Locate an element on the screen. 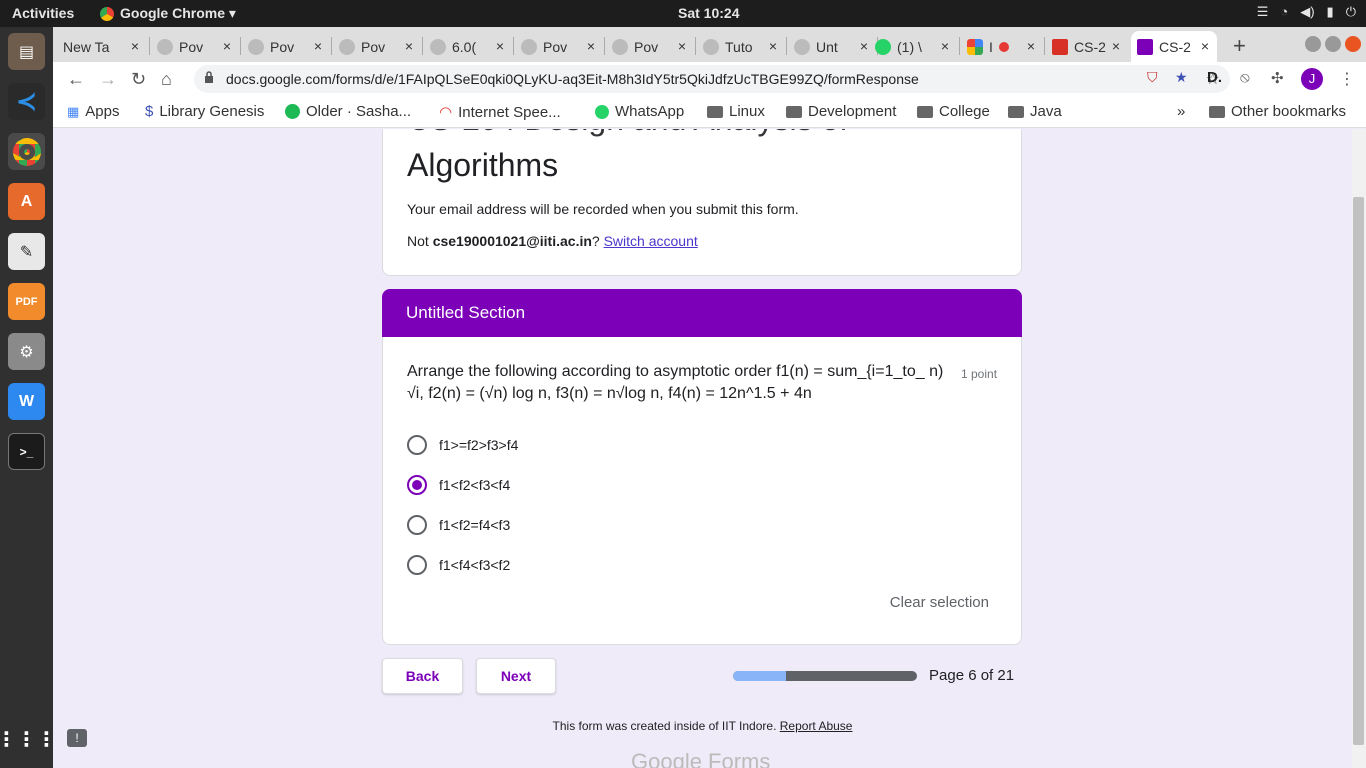 Image resolution: width=1366 pixels, height=768 pixels. scrollbar-thumb is located at coordinates (1358, 471).